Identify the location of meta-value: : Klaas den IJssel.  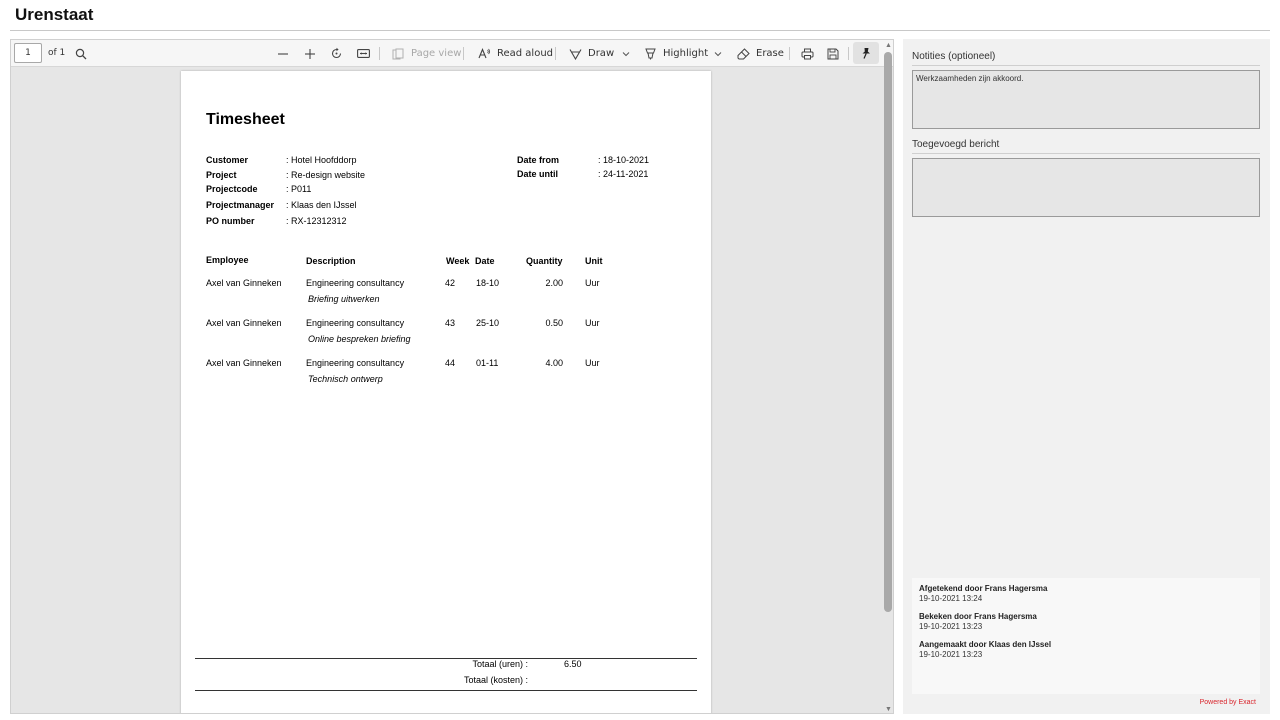
(321, 205).